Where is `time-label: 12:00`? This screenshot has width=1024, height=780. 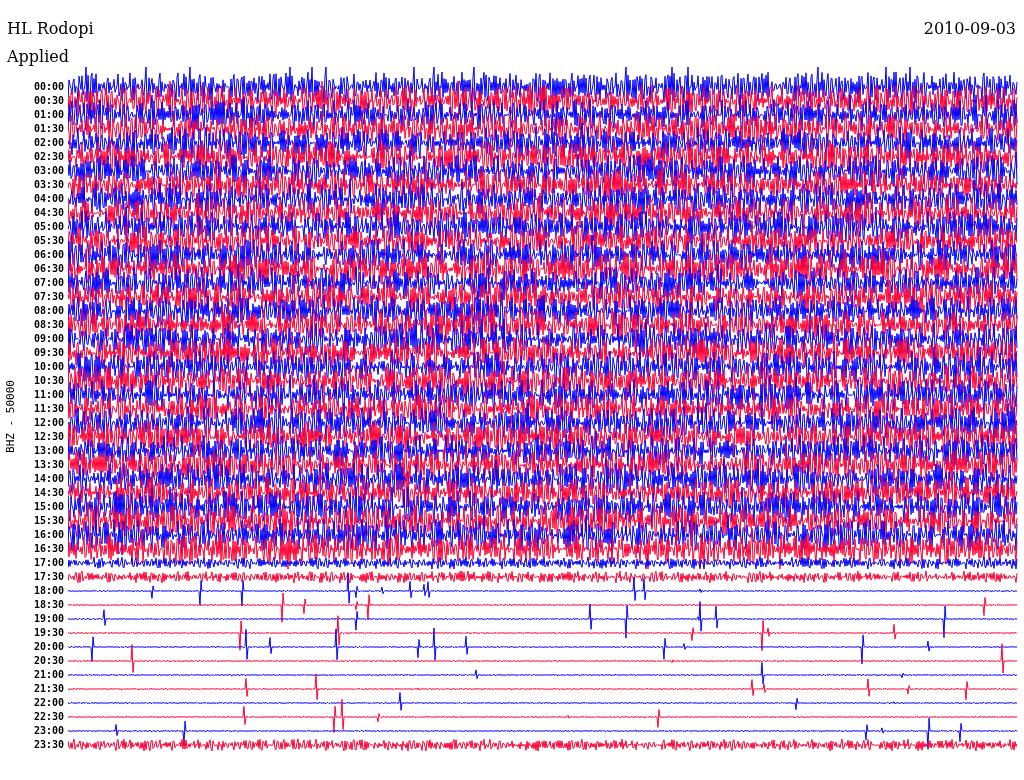 time-label: 12:00 is located at coordinates (48, 423).